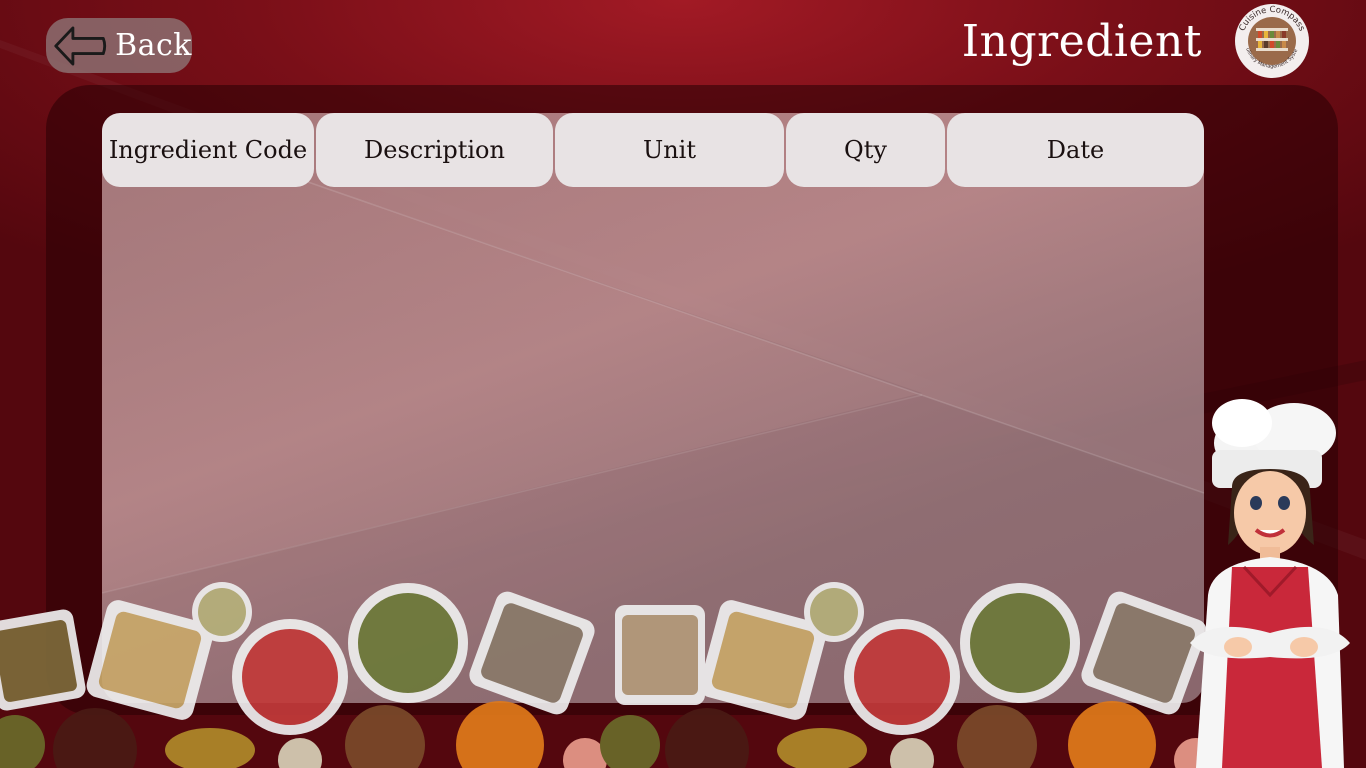 This screenshot has height=768, width=1366. What do you see at coordinates (80, 45) in the screenshot?
I see `arrow-left-icon` at bounding box center [80, 45].